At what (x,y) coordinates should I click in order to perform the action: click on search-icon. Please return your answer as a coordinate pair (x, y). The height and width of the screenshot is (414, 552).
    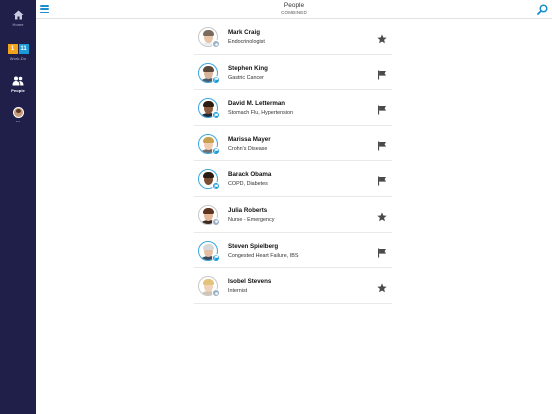
    Looking at the image, I should click on (542, 9).